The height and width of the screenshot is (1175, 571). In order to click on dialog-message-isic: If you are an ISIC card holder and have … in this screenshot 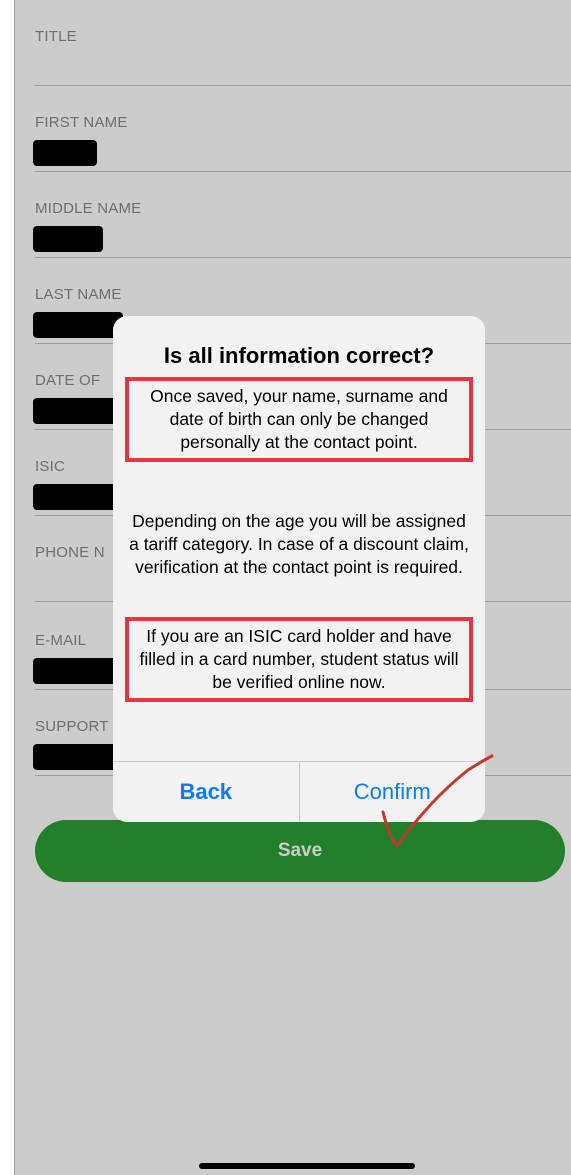, I will do `click(299, 659)`.